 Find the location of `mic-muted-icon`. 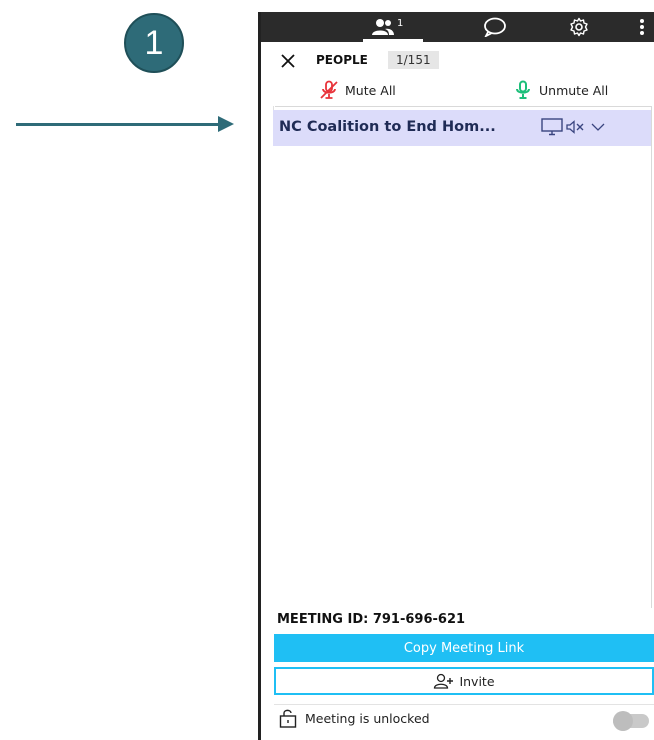

mic-muted-icon is located at coordinates (329, 89).